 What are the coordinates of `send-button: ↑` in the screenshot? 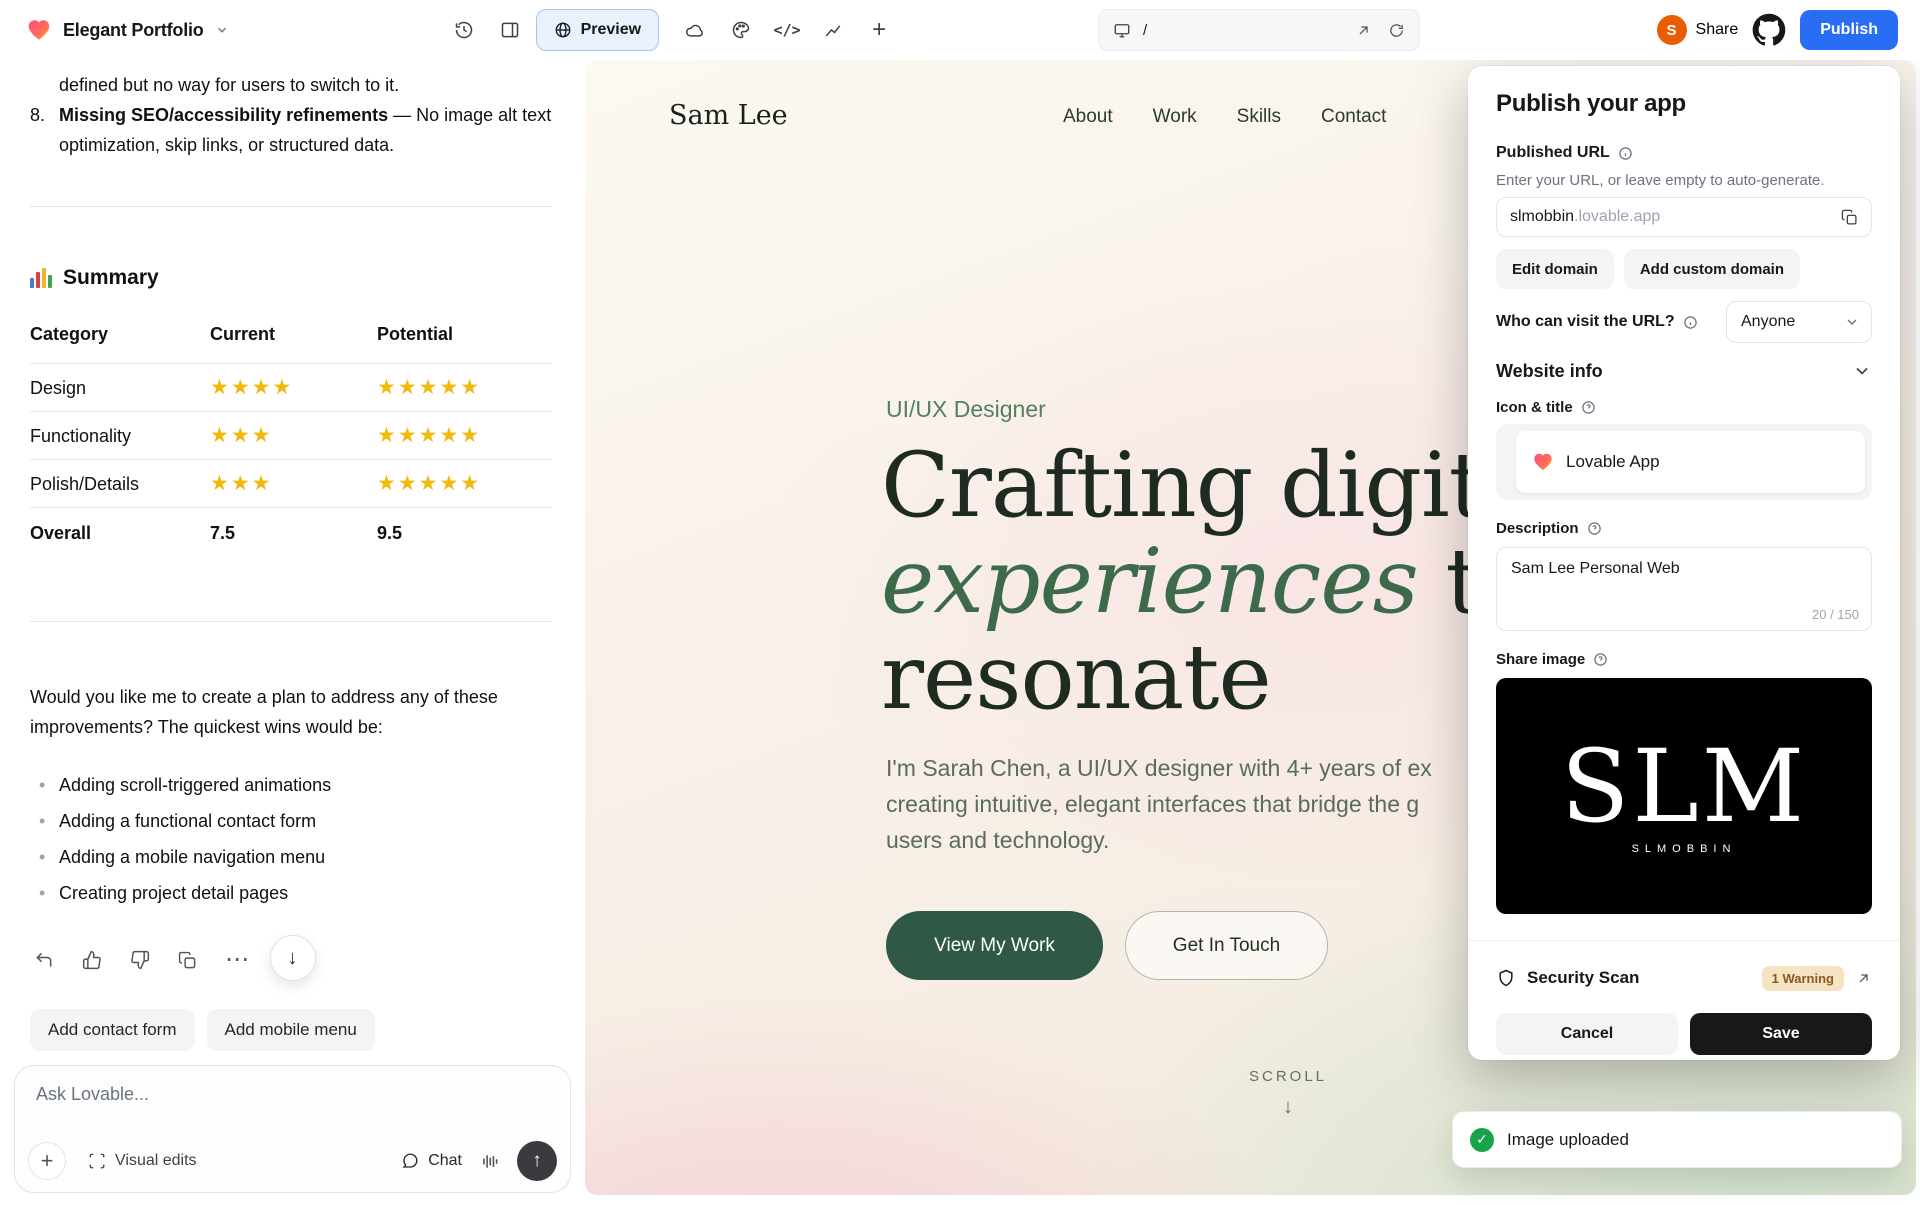 It's located at (537, 1161).